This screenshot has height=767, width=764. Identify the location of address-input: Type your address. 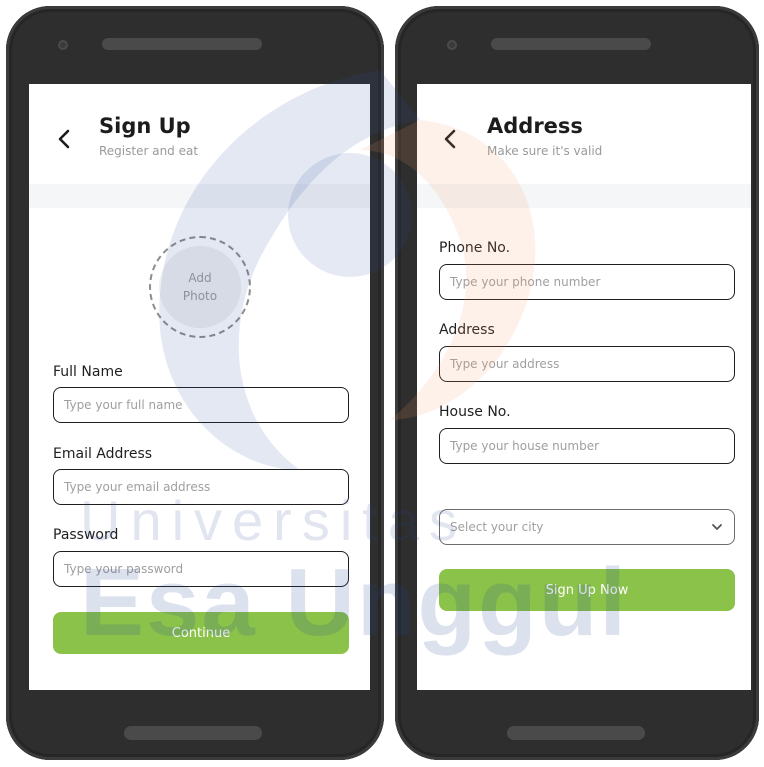
(587, 364).